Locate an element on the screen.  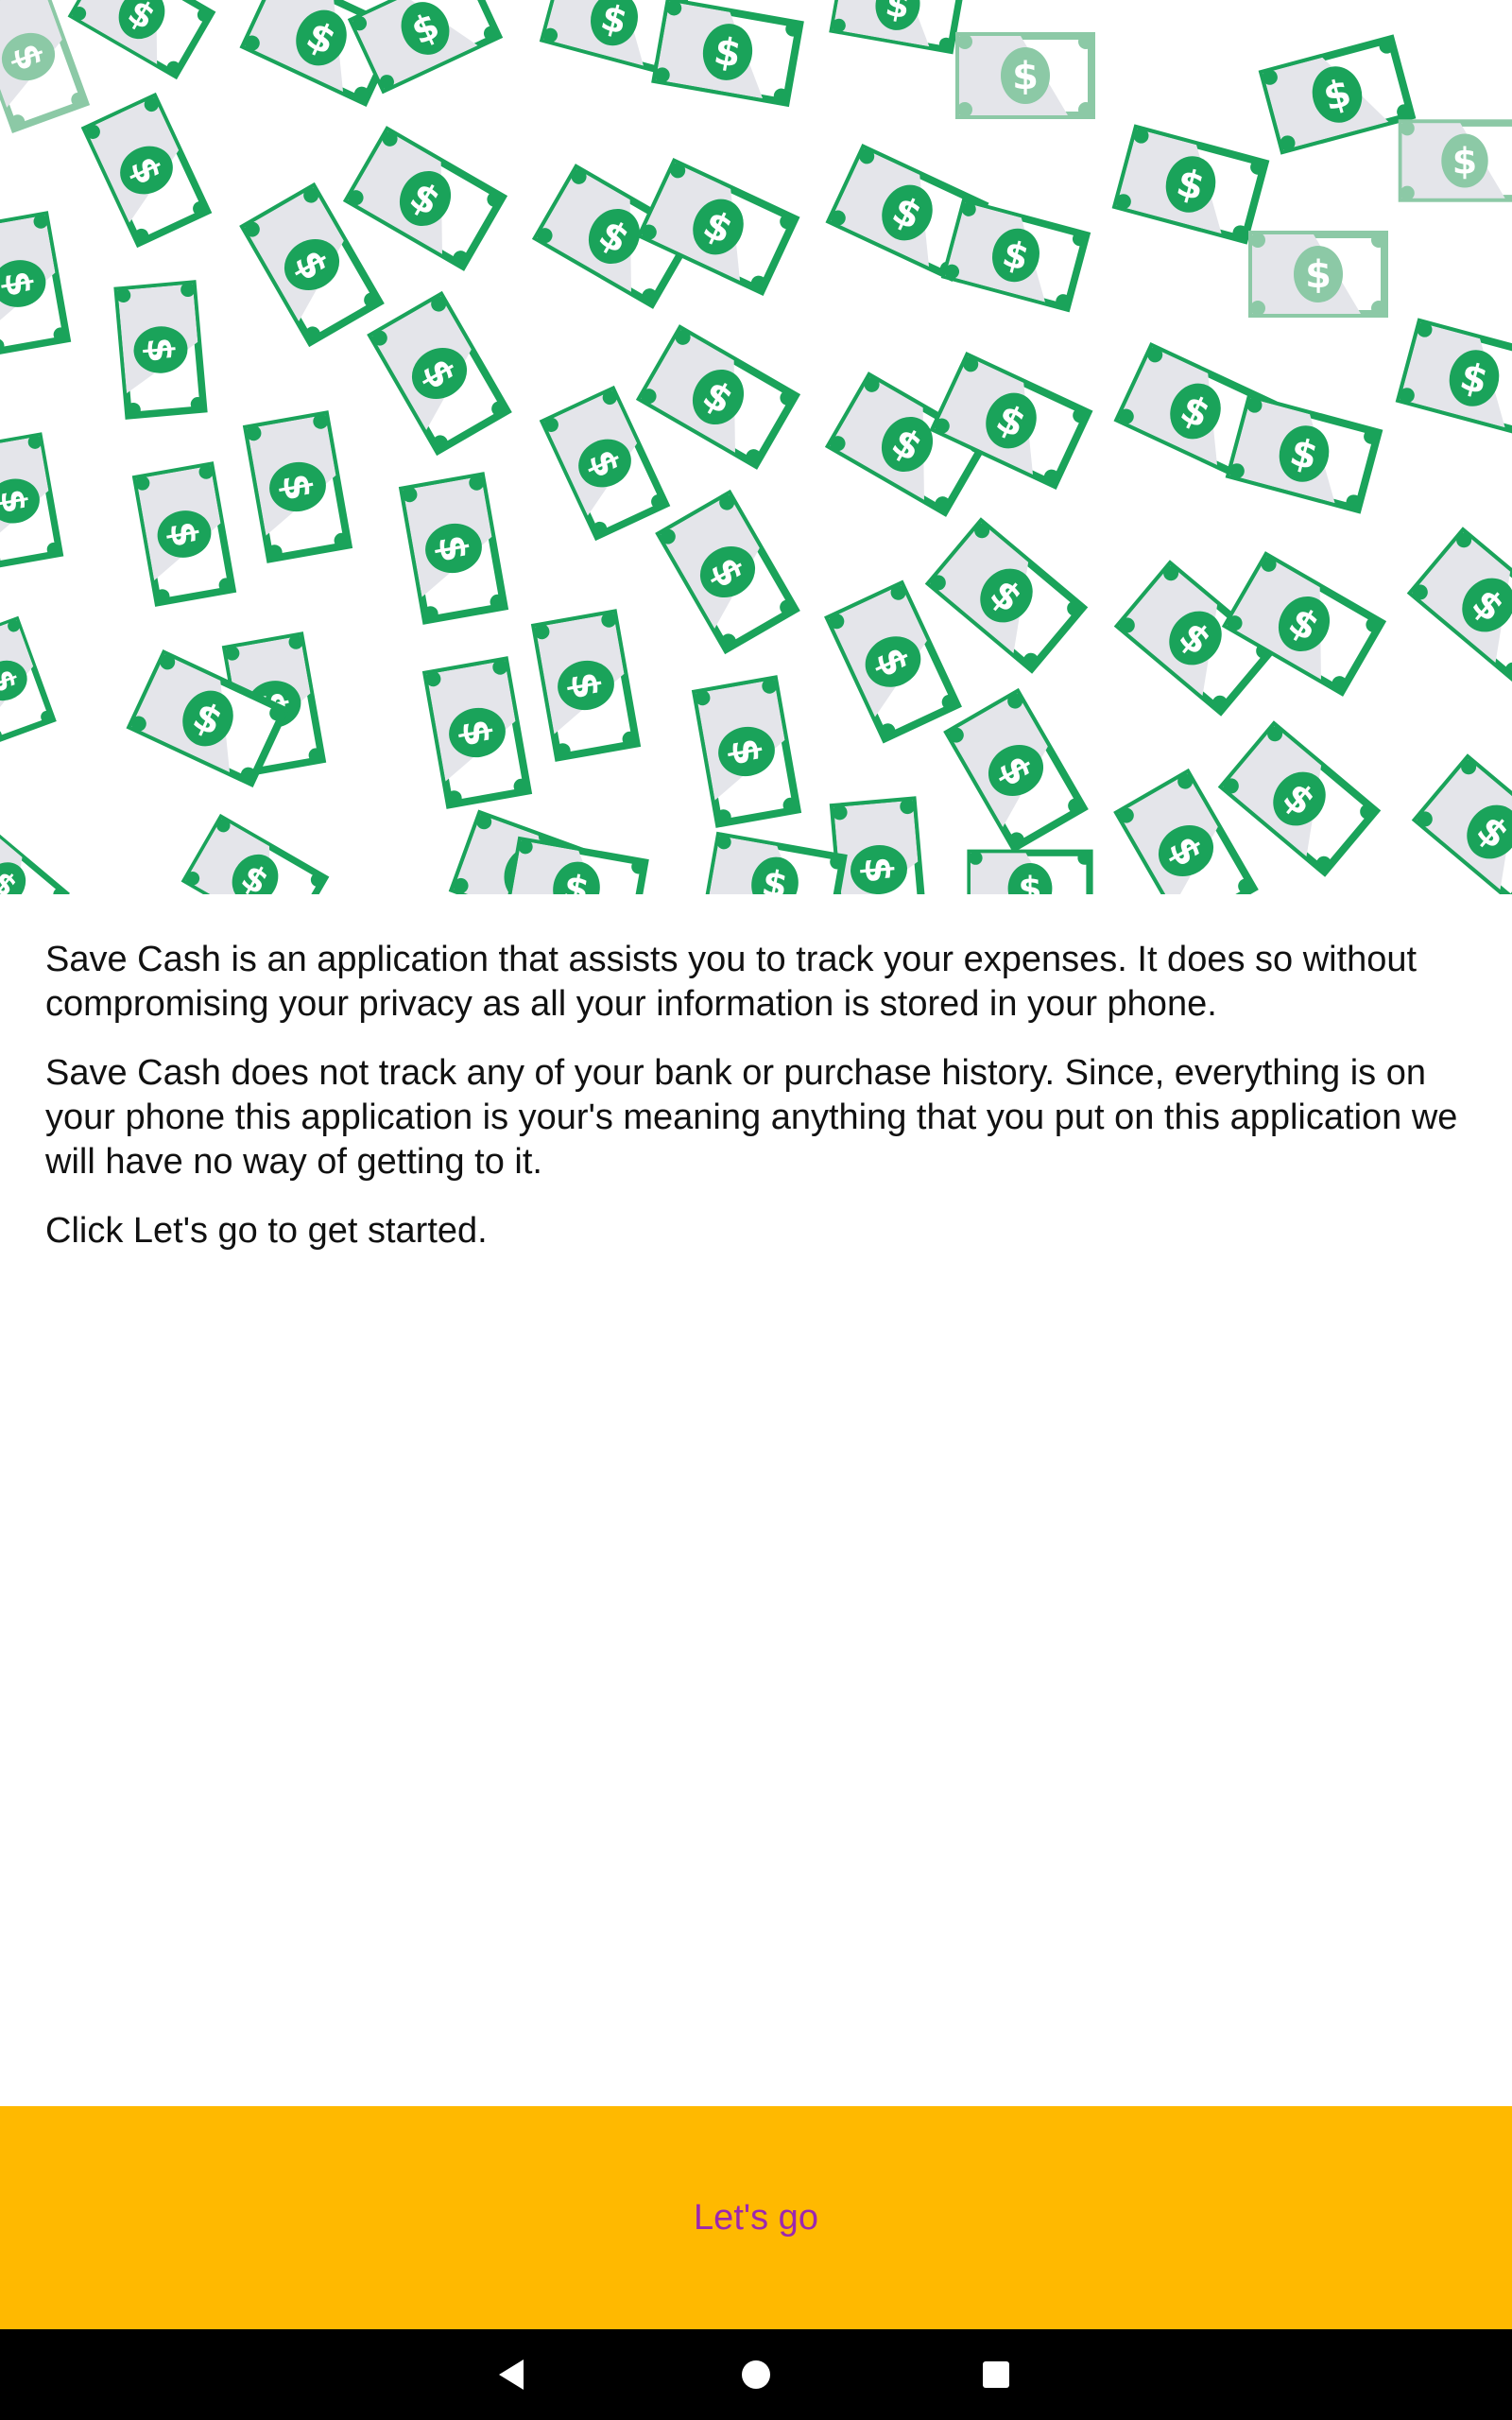
system-navigation-bar is located at coordinates (756, 2374).